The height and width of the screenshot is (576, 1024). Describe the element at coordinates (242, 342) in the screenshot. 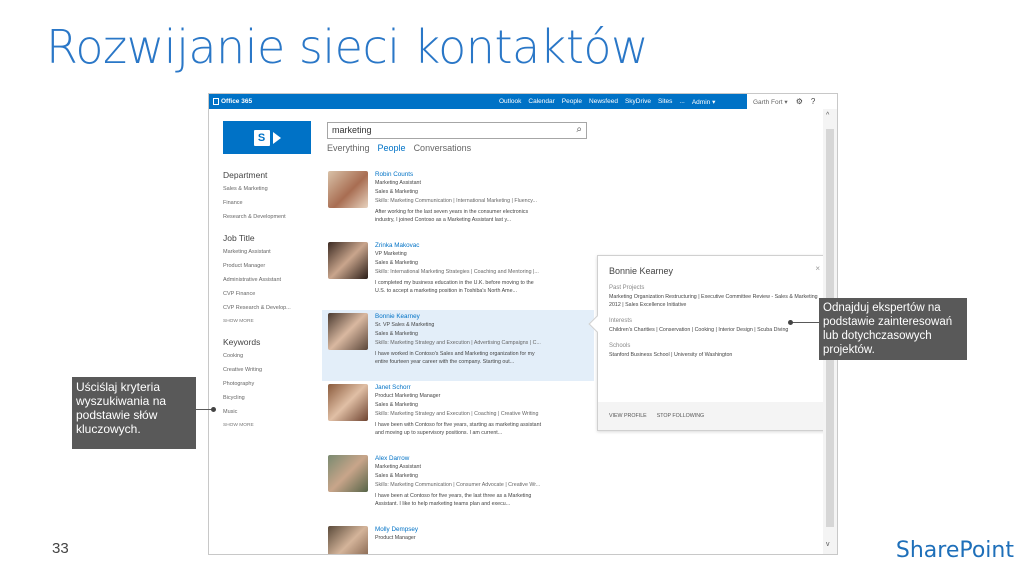

I see `refiner-heading: Keywords` at that location.